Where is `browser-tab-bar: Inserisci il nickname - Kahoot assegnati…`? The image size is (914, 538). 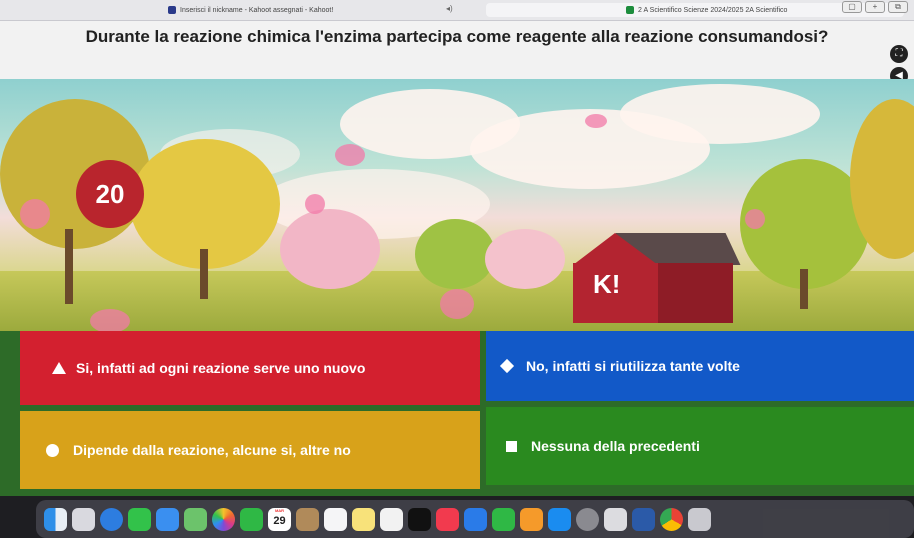 browser-tab-bar: Inserisci il nickname - Kahoot assegnati… is located at coordinates (457, 10).